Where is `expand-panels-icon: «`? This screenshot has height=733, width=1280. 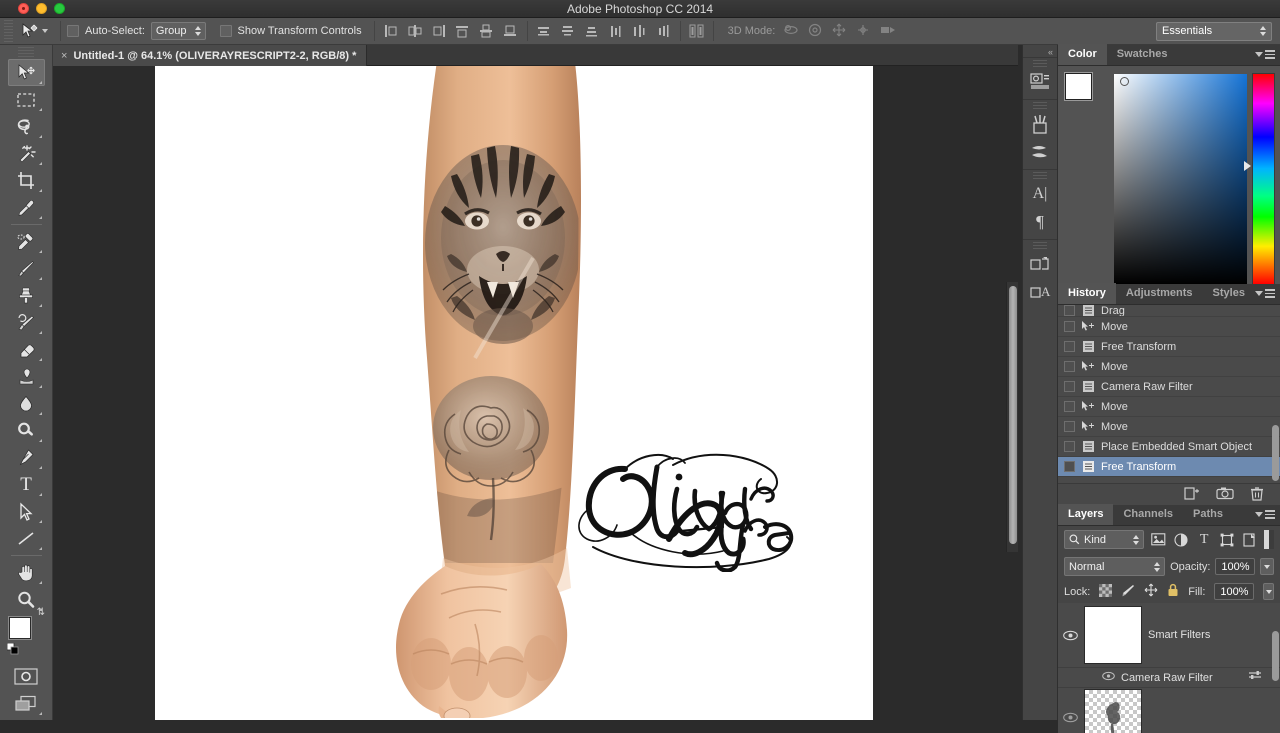 expand-panels-icon: « is located at coordinates (1040, 51).